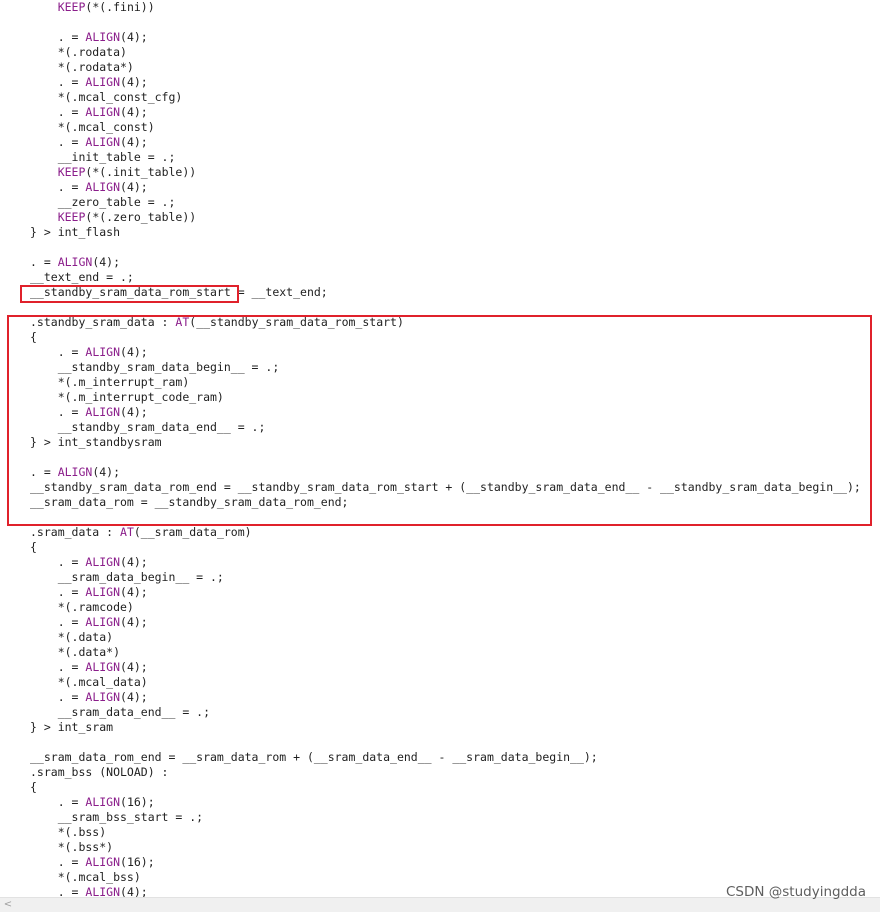 The image size is (880, 912). Describe the element at coordinates (8, 905) in the screenshot. I see `scroll-left-arrow-icon: <` at that location.